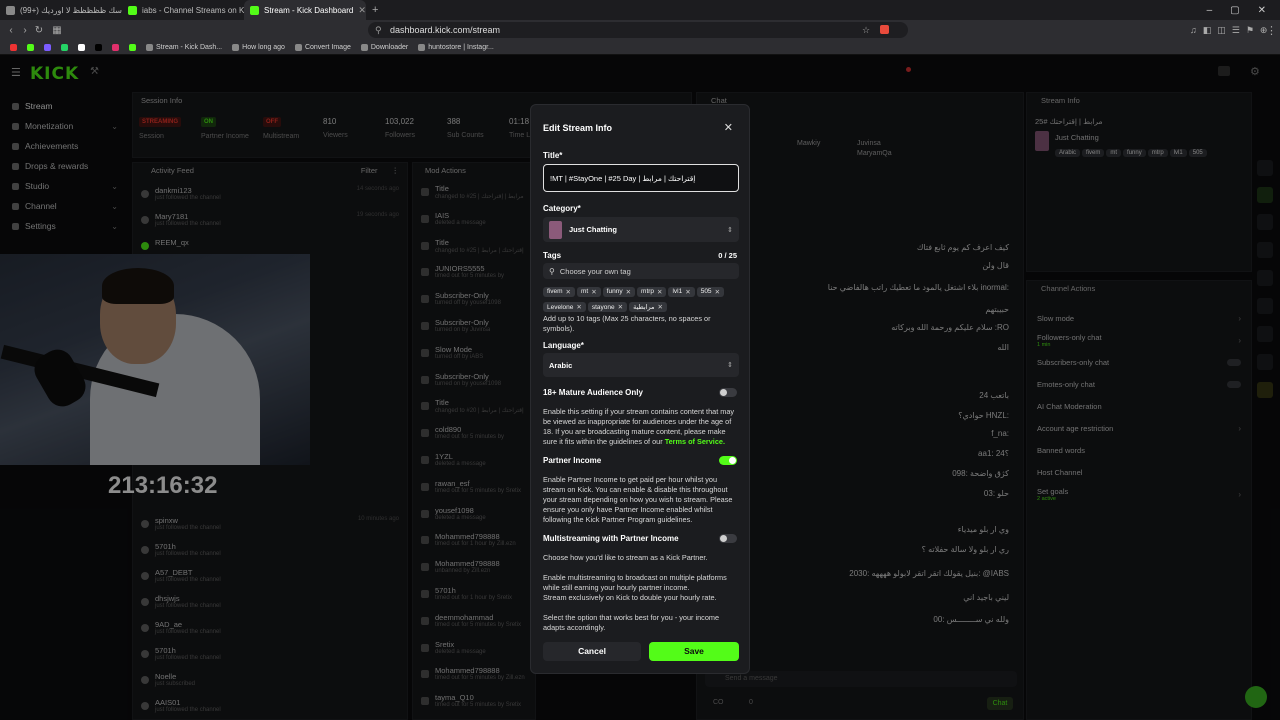 The image size is (1280, 720). I want to click on category-select: Just Chatting ⇕, so click(641, 229).